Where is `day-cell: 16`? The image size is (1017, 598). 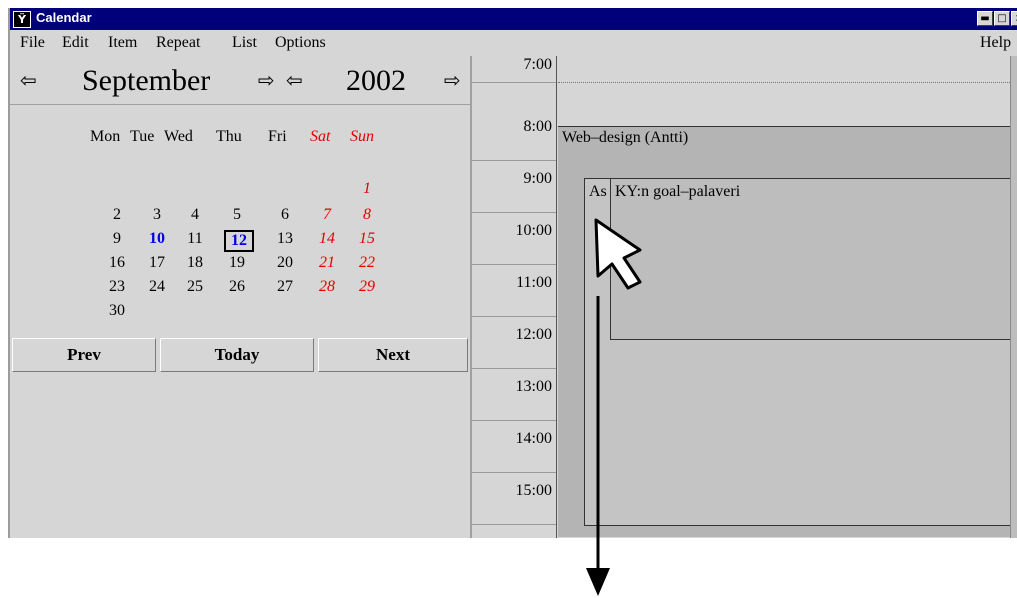 day-cell: 16 is located at coordinates (117, 263).